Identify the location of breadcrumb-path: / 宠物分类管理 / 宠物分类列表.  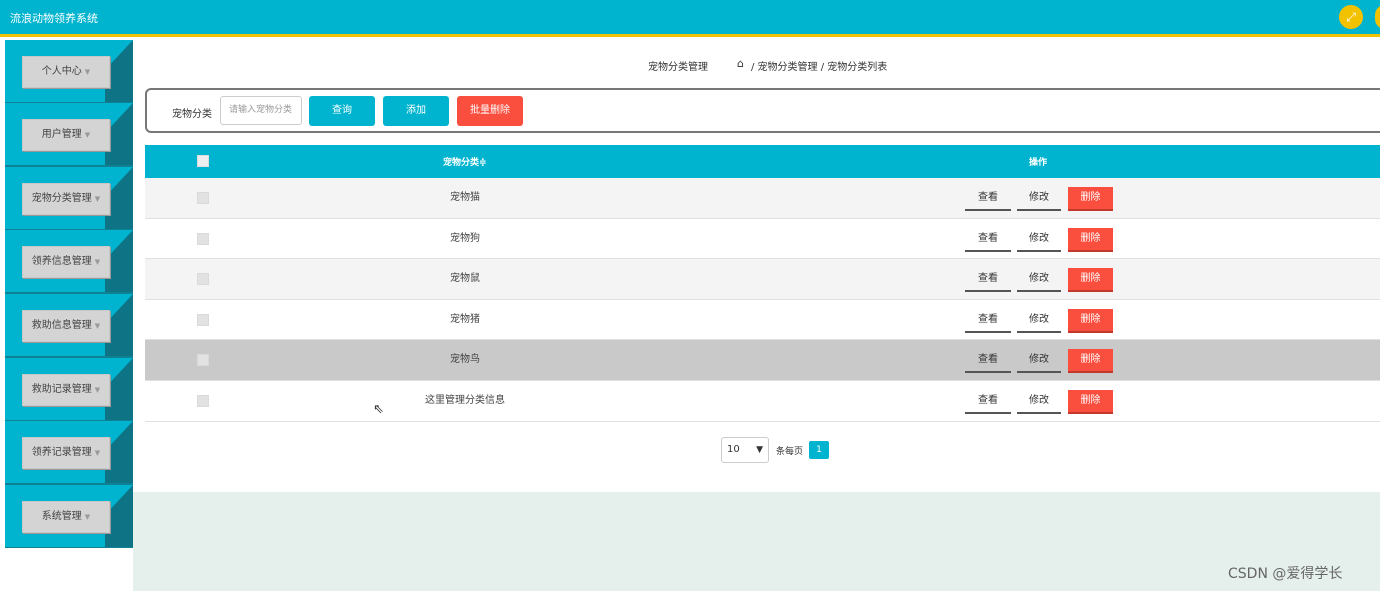
(819, 65).